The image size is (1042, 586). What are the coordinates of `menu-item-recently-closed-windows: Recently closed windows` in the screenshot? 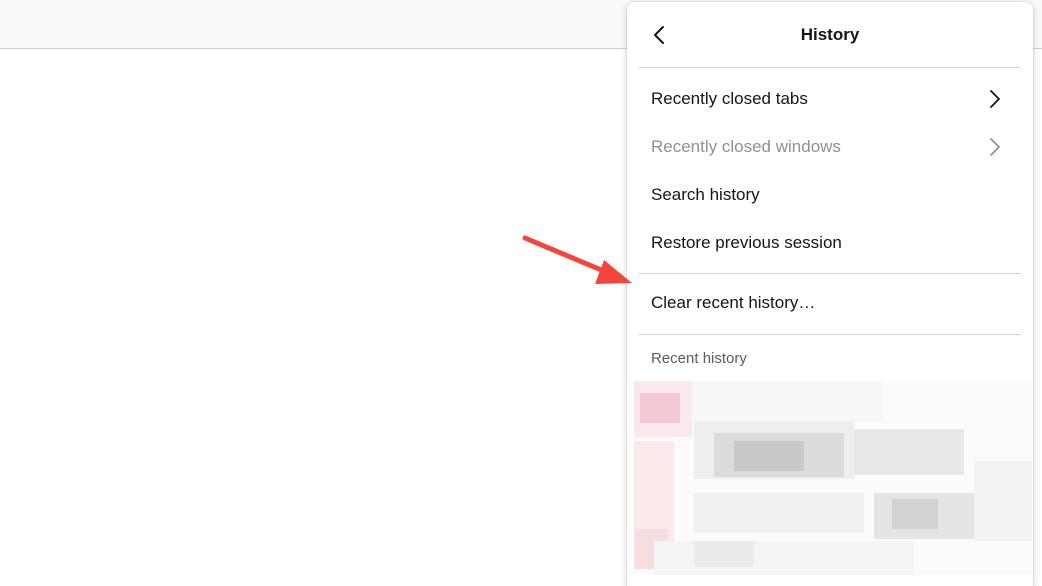 It's located at (830, 147).